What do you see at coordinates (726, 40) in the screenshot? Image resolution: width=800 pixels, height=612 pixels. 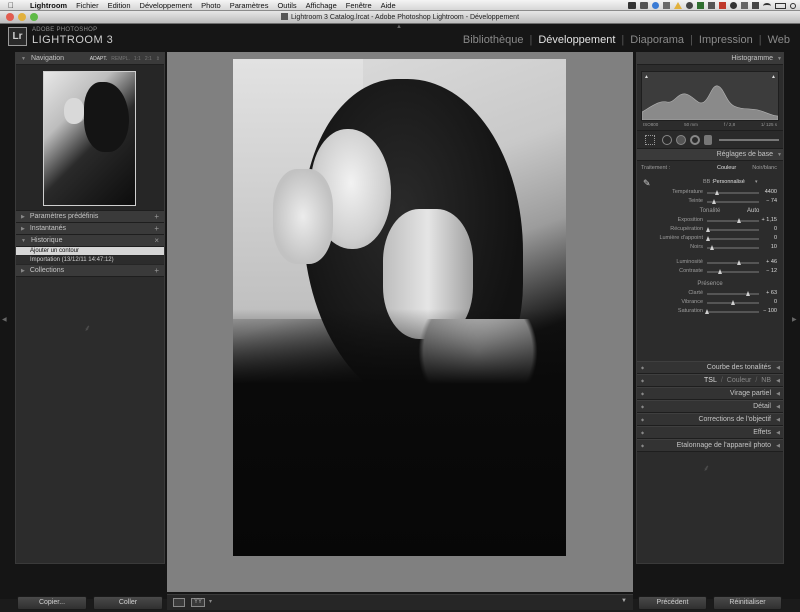 I see `module-print: Impression` at bounding box center [726, 40].